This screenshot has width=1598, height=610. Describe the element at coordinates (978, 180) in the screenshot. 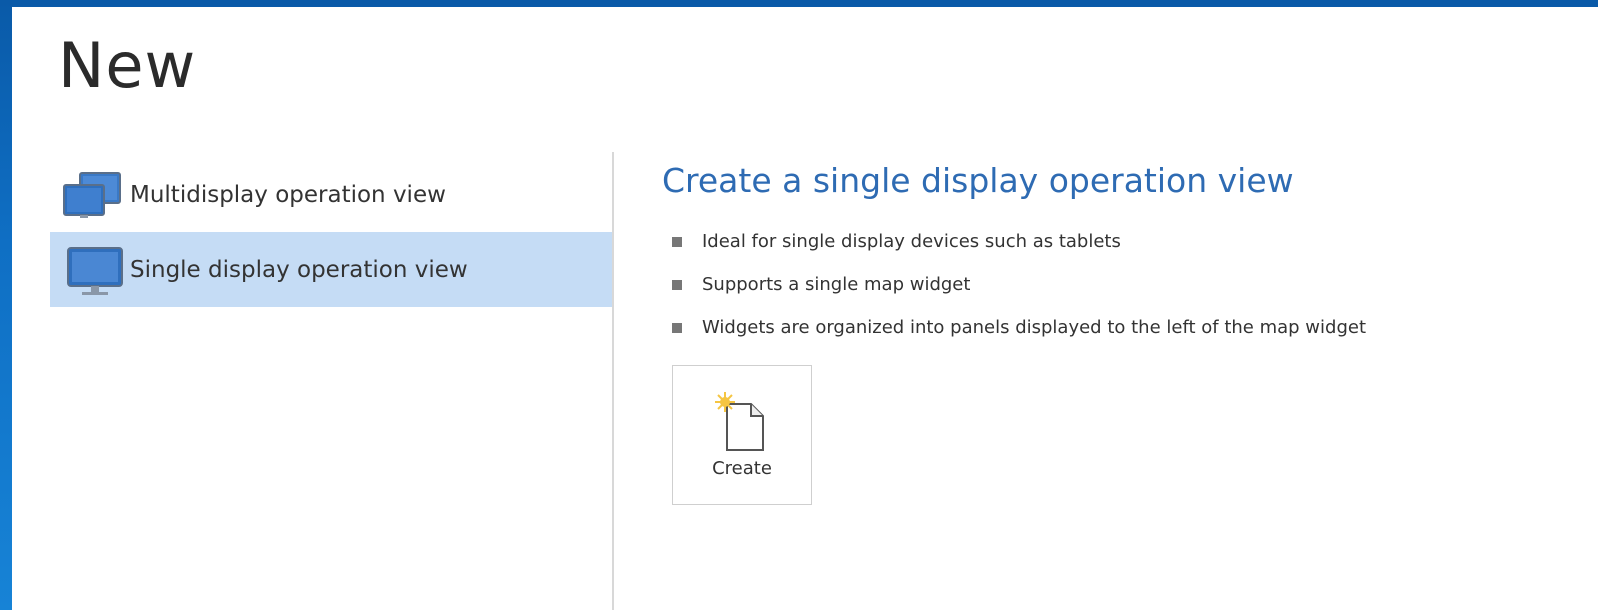

I see `detail-heading: Create a single display operation view` at that location.